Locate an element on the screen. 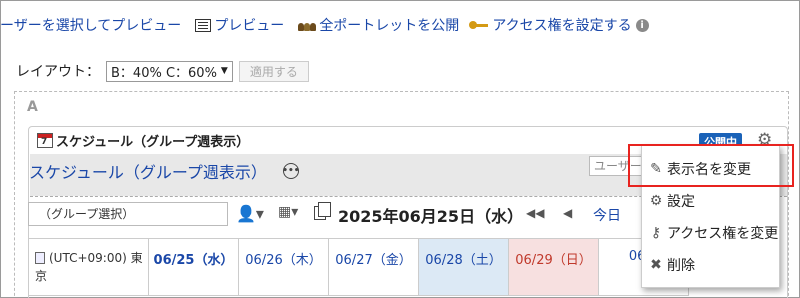 Image resolution: width=800 pixels, height=298 pixels. publish-all-link: 全ポートレットを公開 is located at coordinates (378, 25).